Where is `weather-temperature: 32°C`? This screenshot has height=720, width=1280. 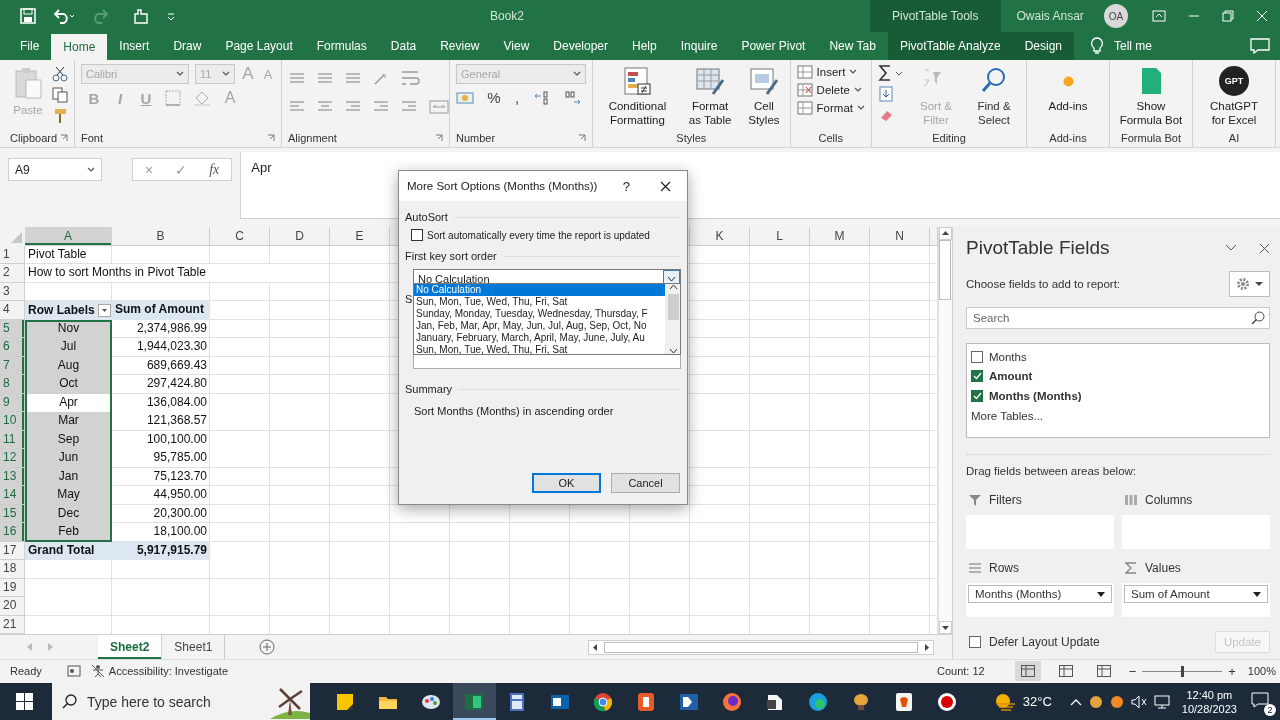 weather-temperature: 32°C is located at coordinates (1037, 701).